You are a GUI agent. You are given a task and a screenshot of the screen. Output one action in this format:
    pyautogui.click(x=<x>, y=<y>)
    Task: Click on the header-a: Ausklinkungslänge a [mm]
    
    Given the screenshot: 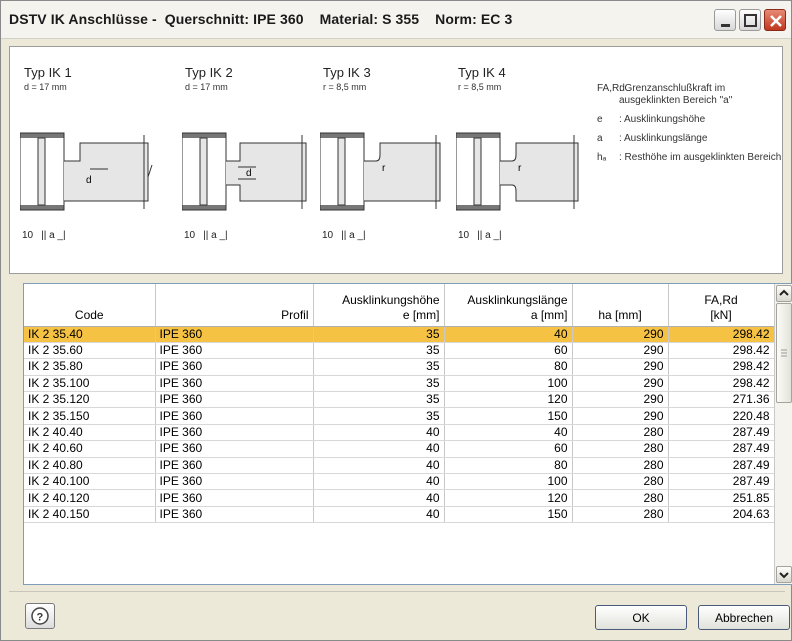 What is the action you would take?
    pyautogui.click(x=508, y=305)
    